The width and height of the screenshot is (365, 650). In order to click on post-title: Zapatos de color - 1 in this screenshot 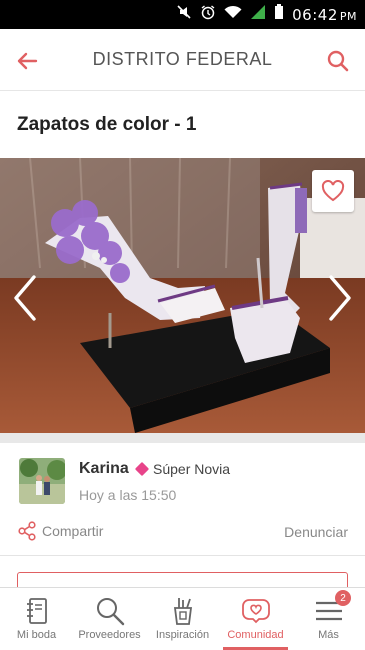, I will do `click(107, 124)`.